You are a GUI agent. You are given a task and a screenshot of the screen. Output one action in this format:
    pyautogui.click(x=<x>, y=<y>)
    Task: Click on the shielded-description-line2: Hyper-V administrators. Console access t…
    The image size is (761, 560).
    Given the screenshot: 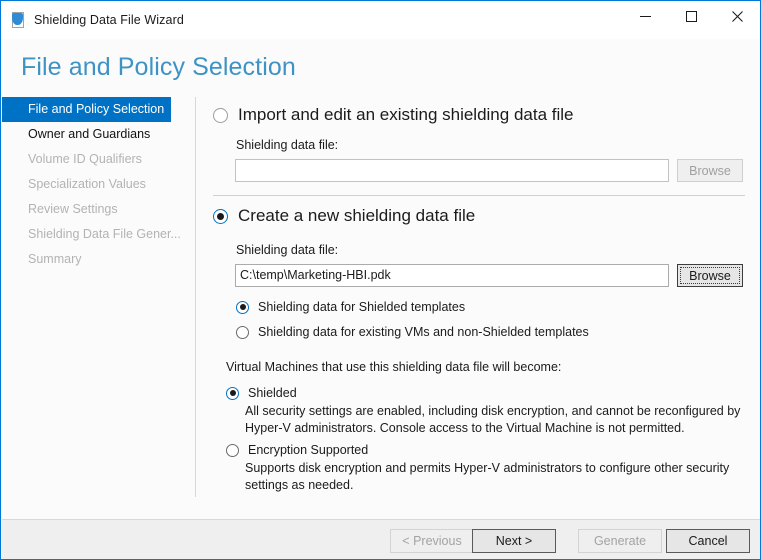 What is the action you would take?
    pyautogui.click(x=465, y=428)
    